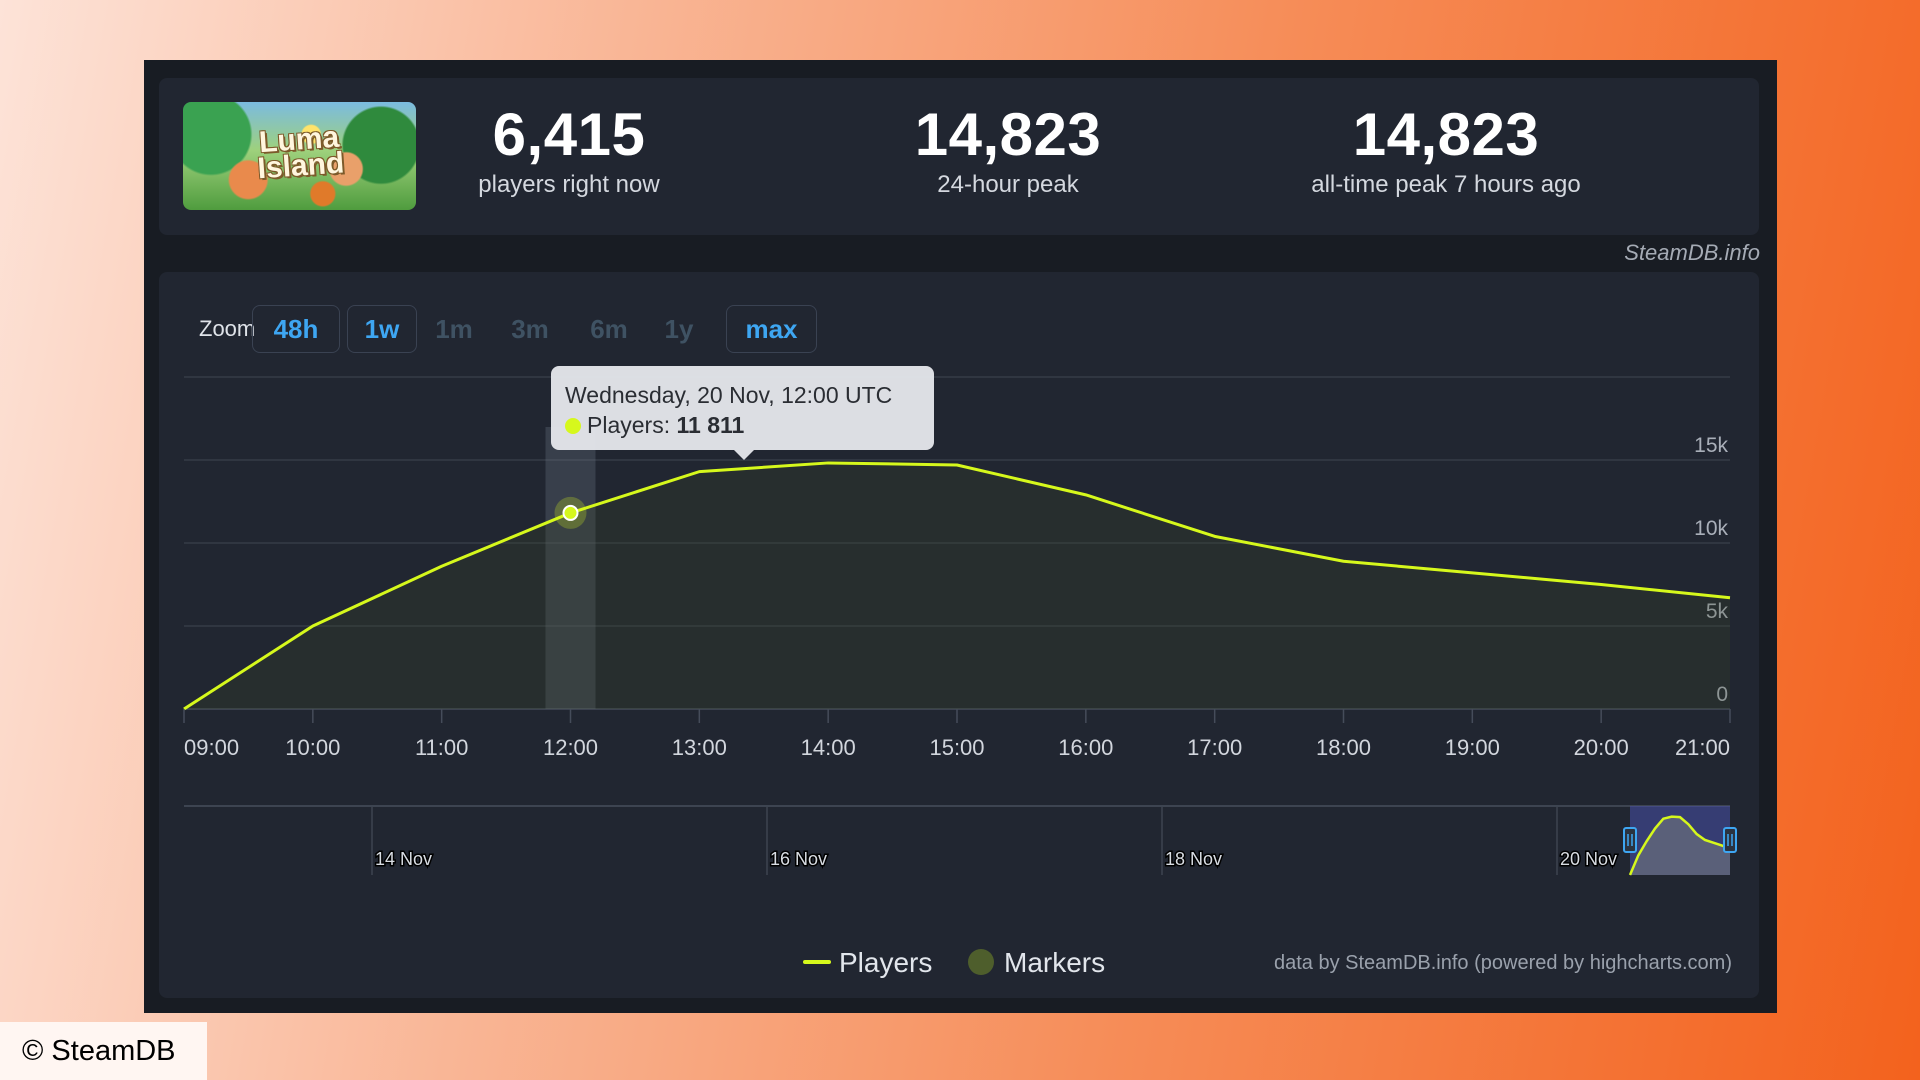  What do you see at coordinates (1214, 747) in the screenshot?
I see `x-tick-label: 17:00` at bounding box center [1214, 747].